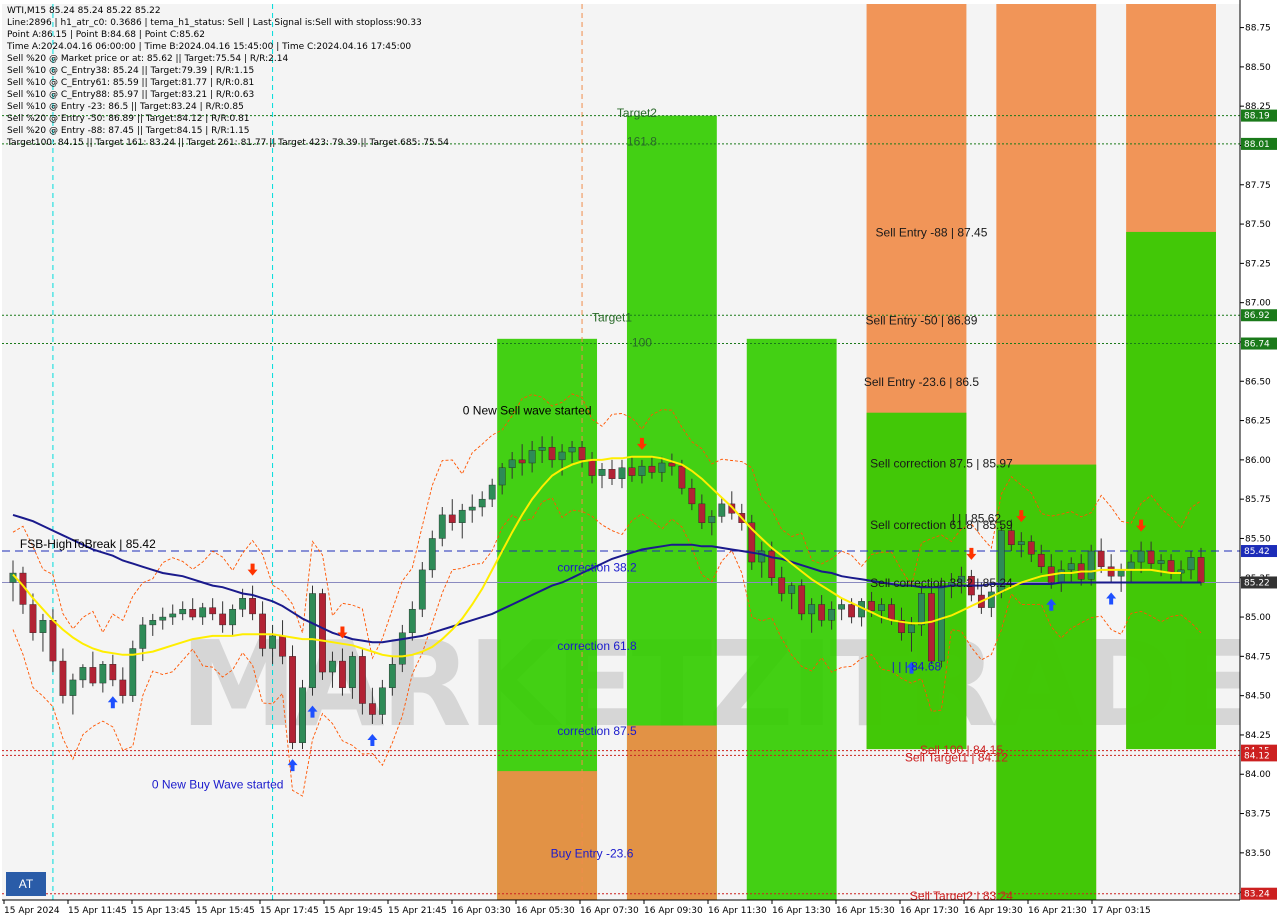  Describe the element at coordinates (1258, 775) in the screenshot. I see `price-tick-label: 84.00` at that location.